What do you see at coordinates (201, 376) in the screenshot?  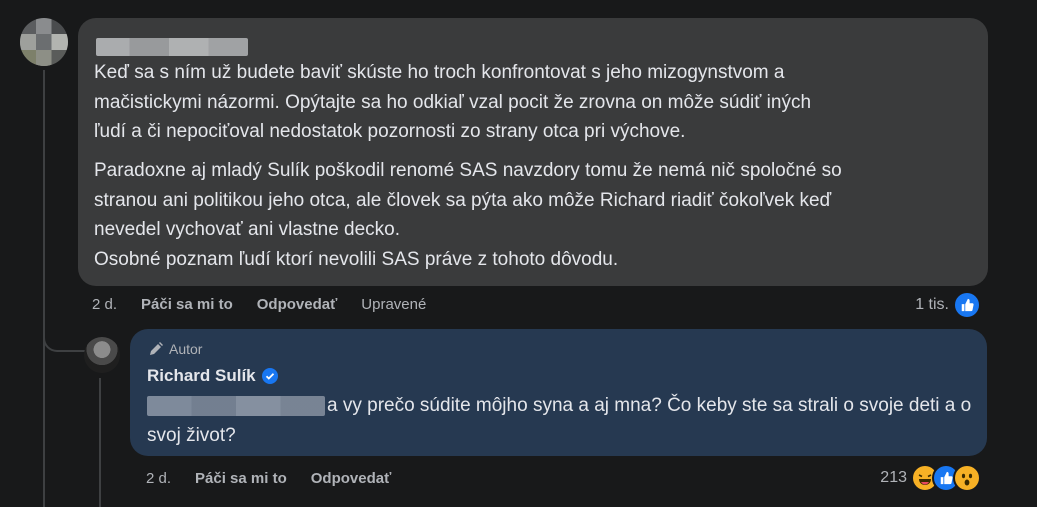 I see `author-name-text: Richard Sulík` at bounding box center [201, 376].